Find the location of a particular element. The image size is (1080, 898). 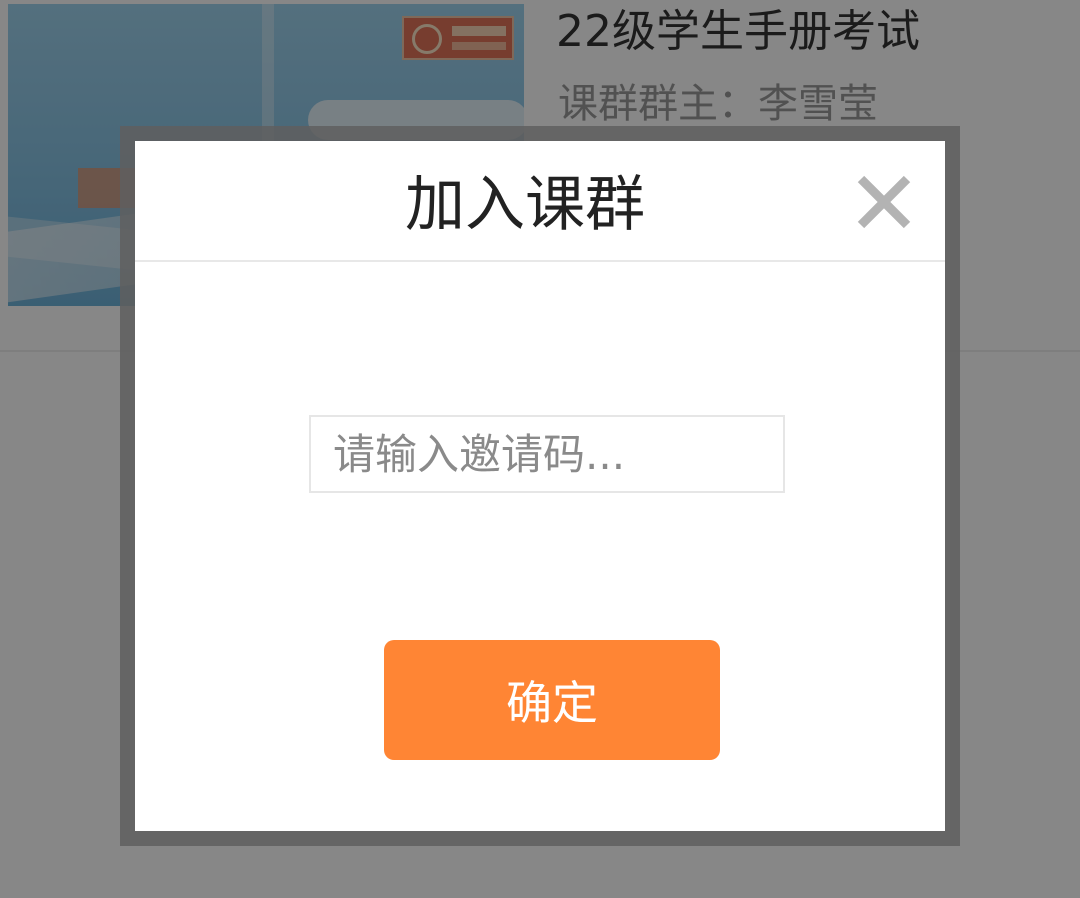

close-button is located at coordinates (884, 202).